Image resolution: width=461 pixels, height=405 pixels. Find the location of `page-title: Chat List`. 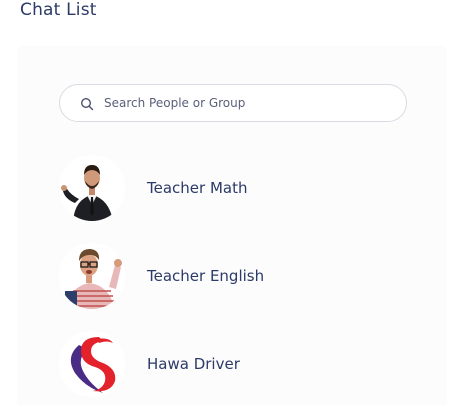

page-title: Chat List is located at coordinates (58, 10).